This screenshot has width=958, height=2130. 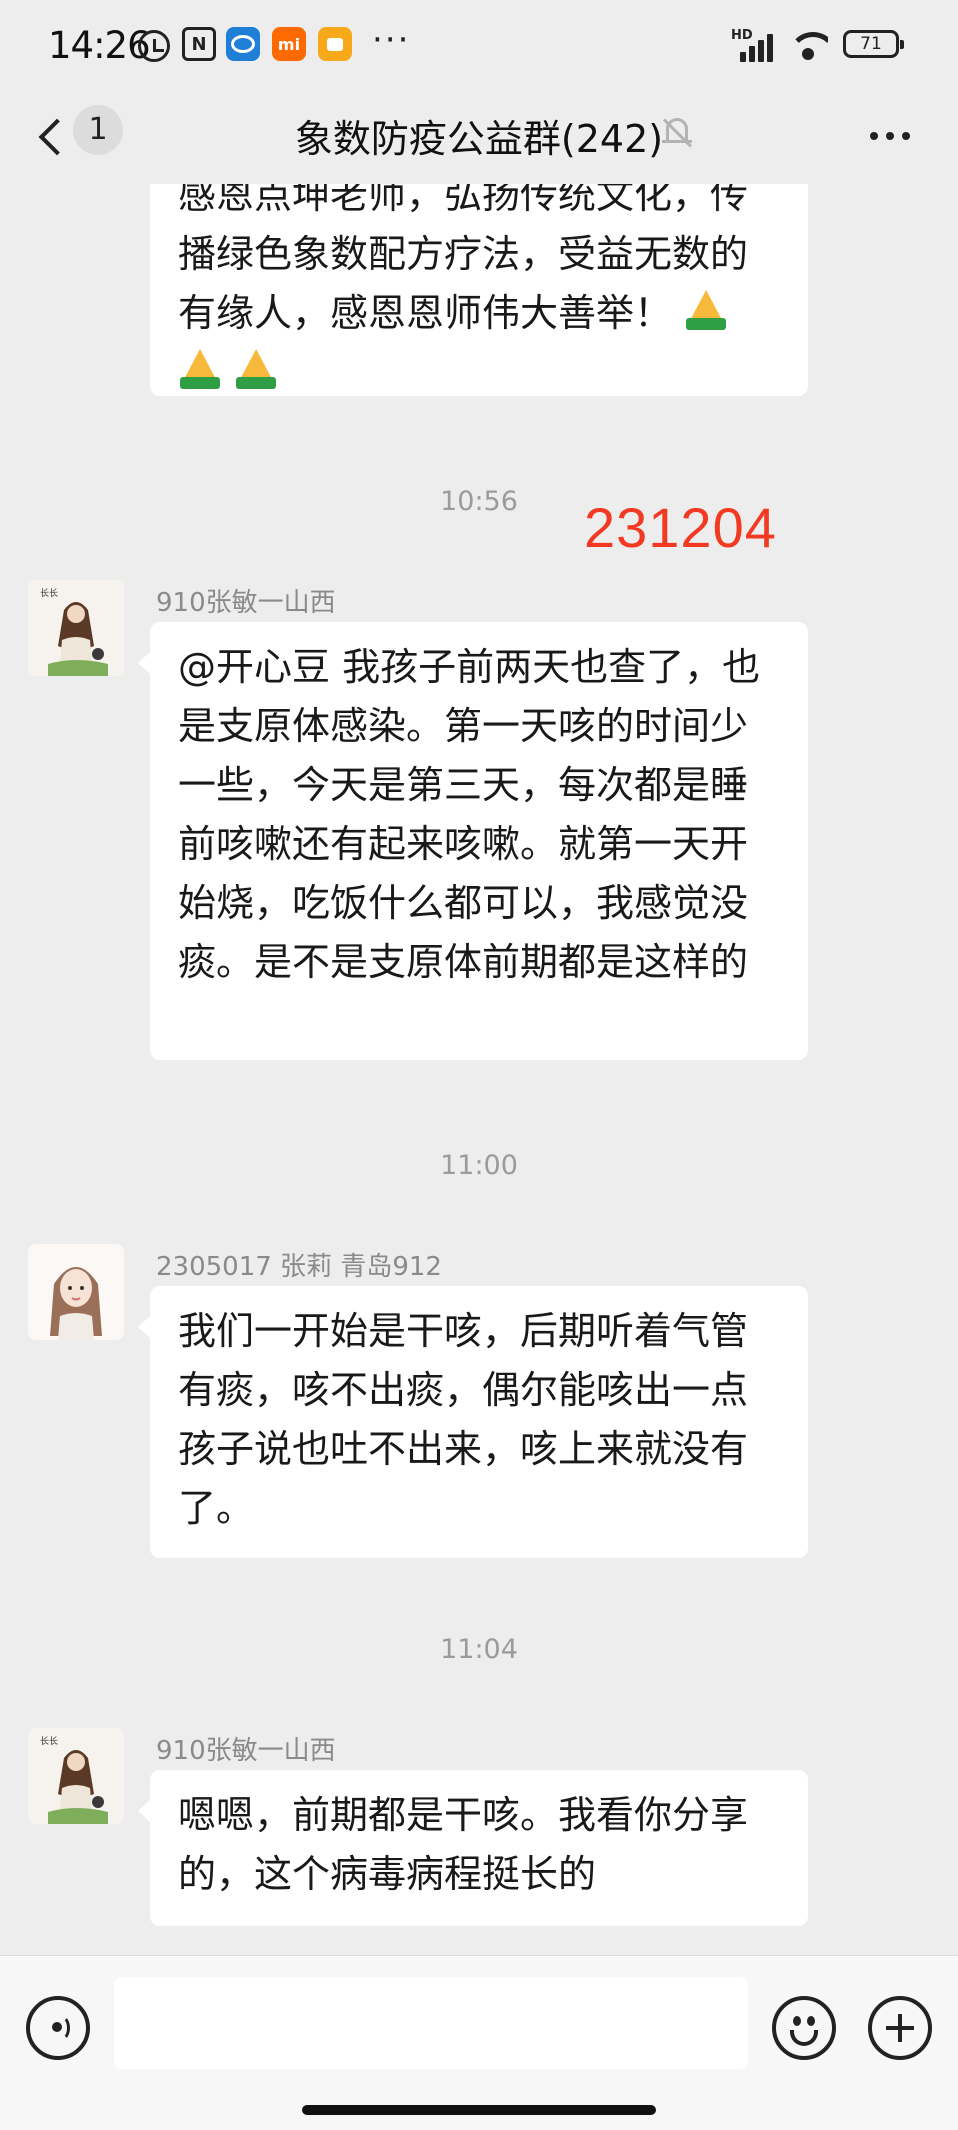 I want to click on date-annotation: 231204, so click(x=680, y=527).